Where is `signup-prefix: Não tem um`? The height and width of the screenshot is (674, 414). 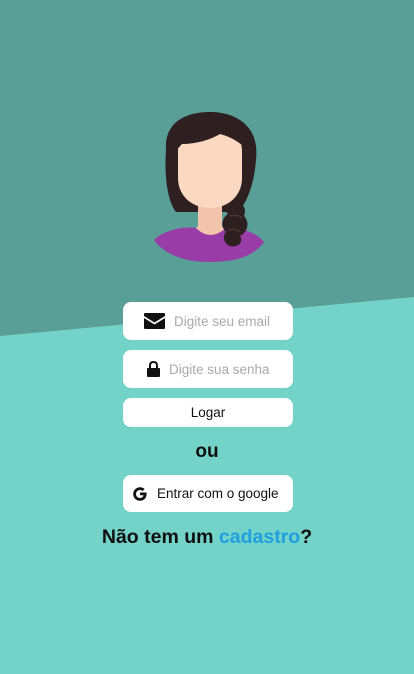
signup-prefix: Não tem um is located at coordinates (160, 537).